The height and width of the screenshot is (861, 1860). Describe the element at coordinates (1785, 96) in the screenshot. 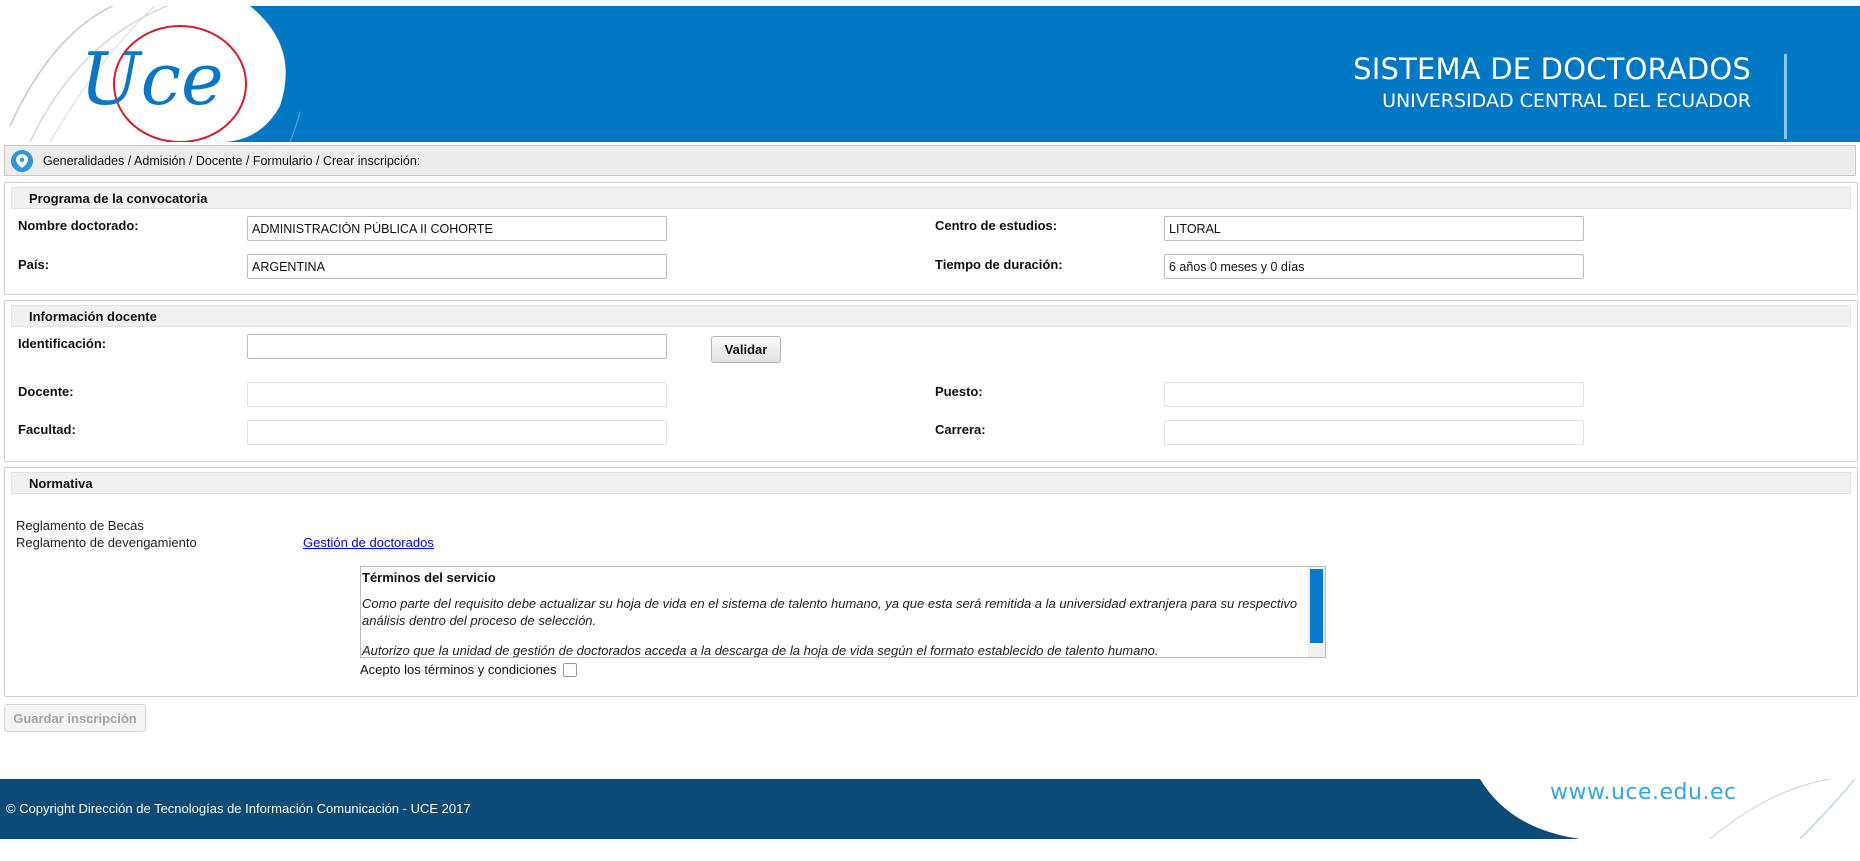

I see `title-divider` at that location.